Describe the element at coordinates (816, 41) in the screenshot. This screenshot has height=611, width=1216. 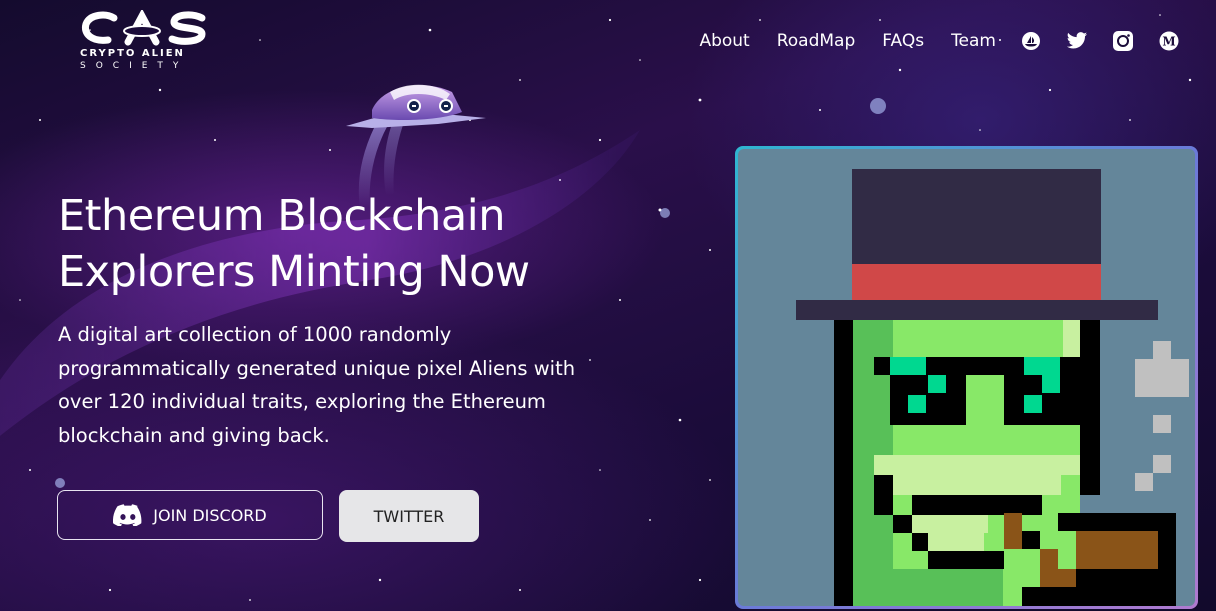
I see `nav-roadmap: RoadMap` at that location.